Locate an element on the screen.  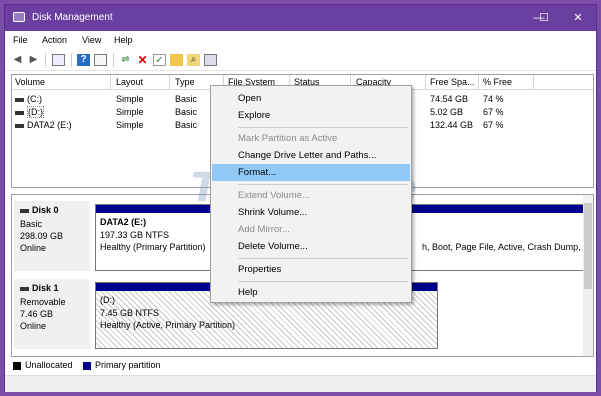
disk-1-label: Disk 1 Removable 7.46 GB Online is located at coordinates (52, 314).